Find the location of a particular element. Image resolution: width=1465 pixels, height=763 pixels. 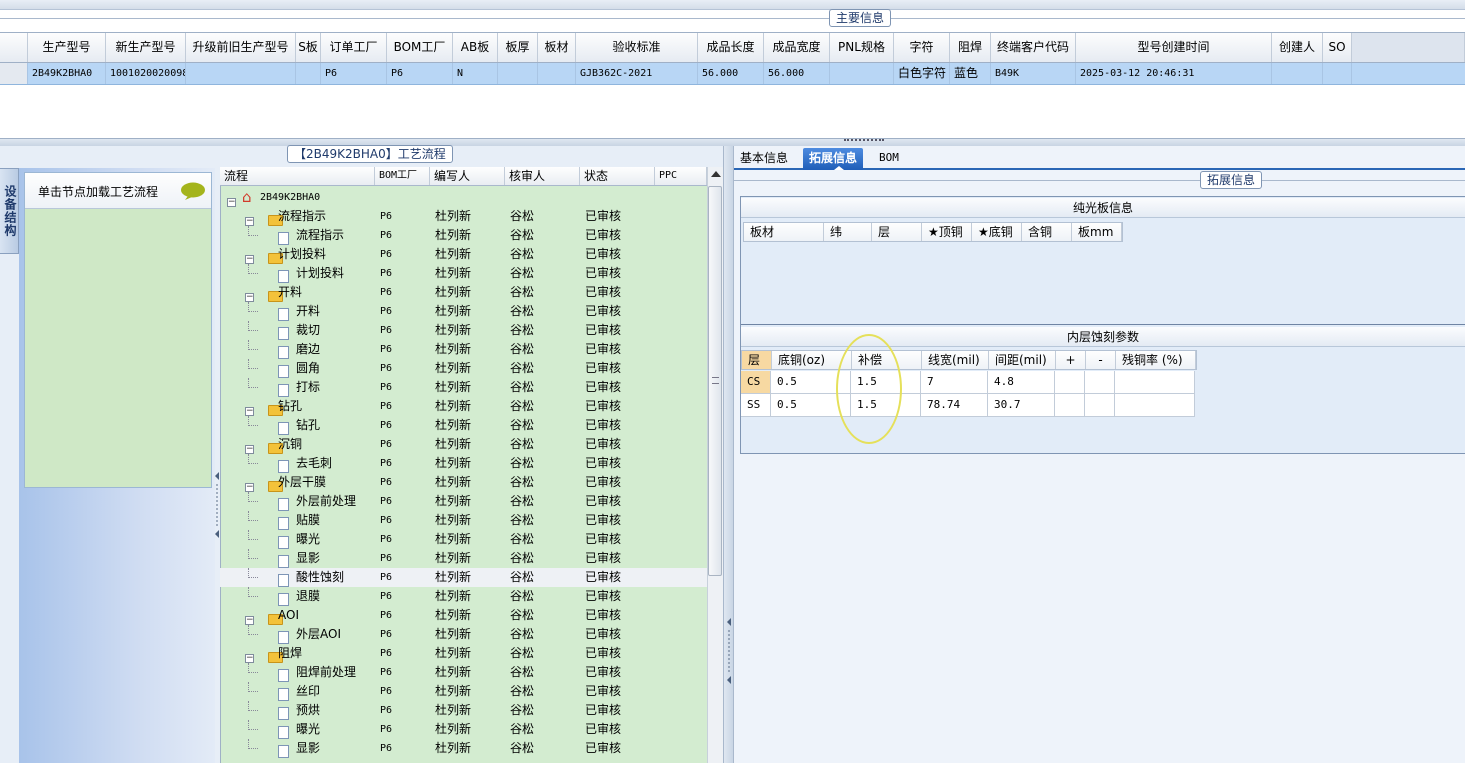

vertical-splitter is located at coordinates (728, 454).